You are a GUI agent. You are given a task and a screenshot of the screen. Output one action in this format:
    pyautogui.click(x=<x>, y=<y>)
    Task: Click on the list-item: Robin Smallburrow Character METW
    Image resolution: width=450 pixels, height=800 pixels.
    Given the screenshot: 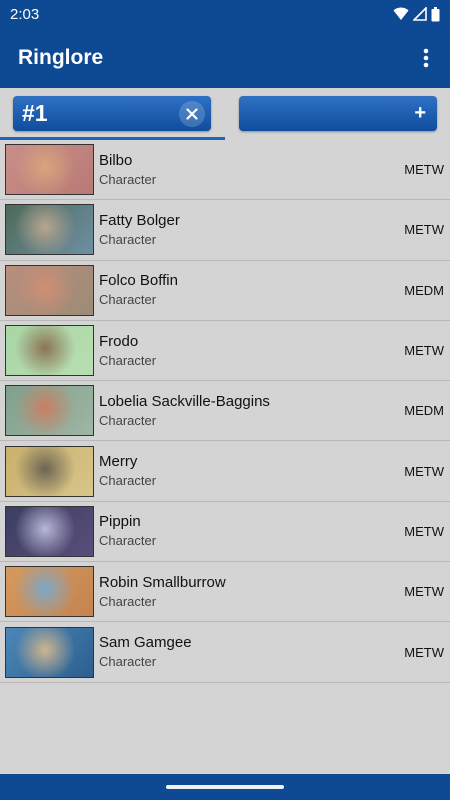 What is the action you would take?
    pyautogui.click(x=225, y=592)
    